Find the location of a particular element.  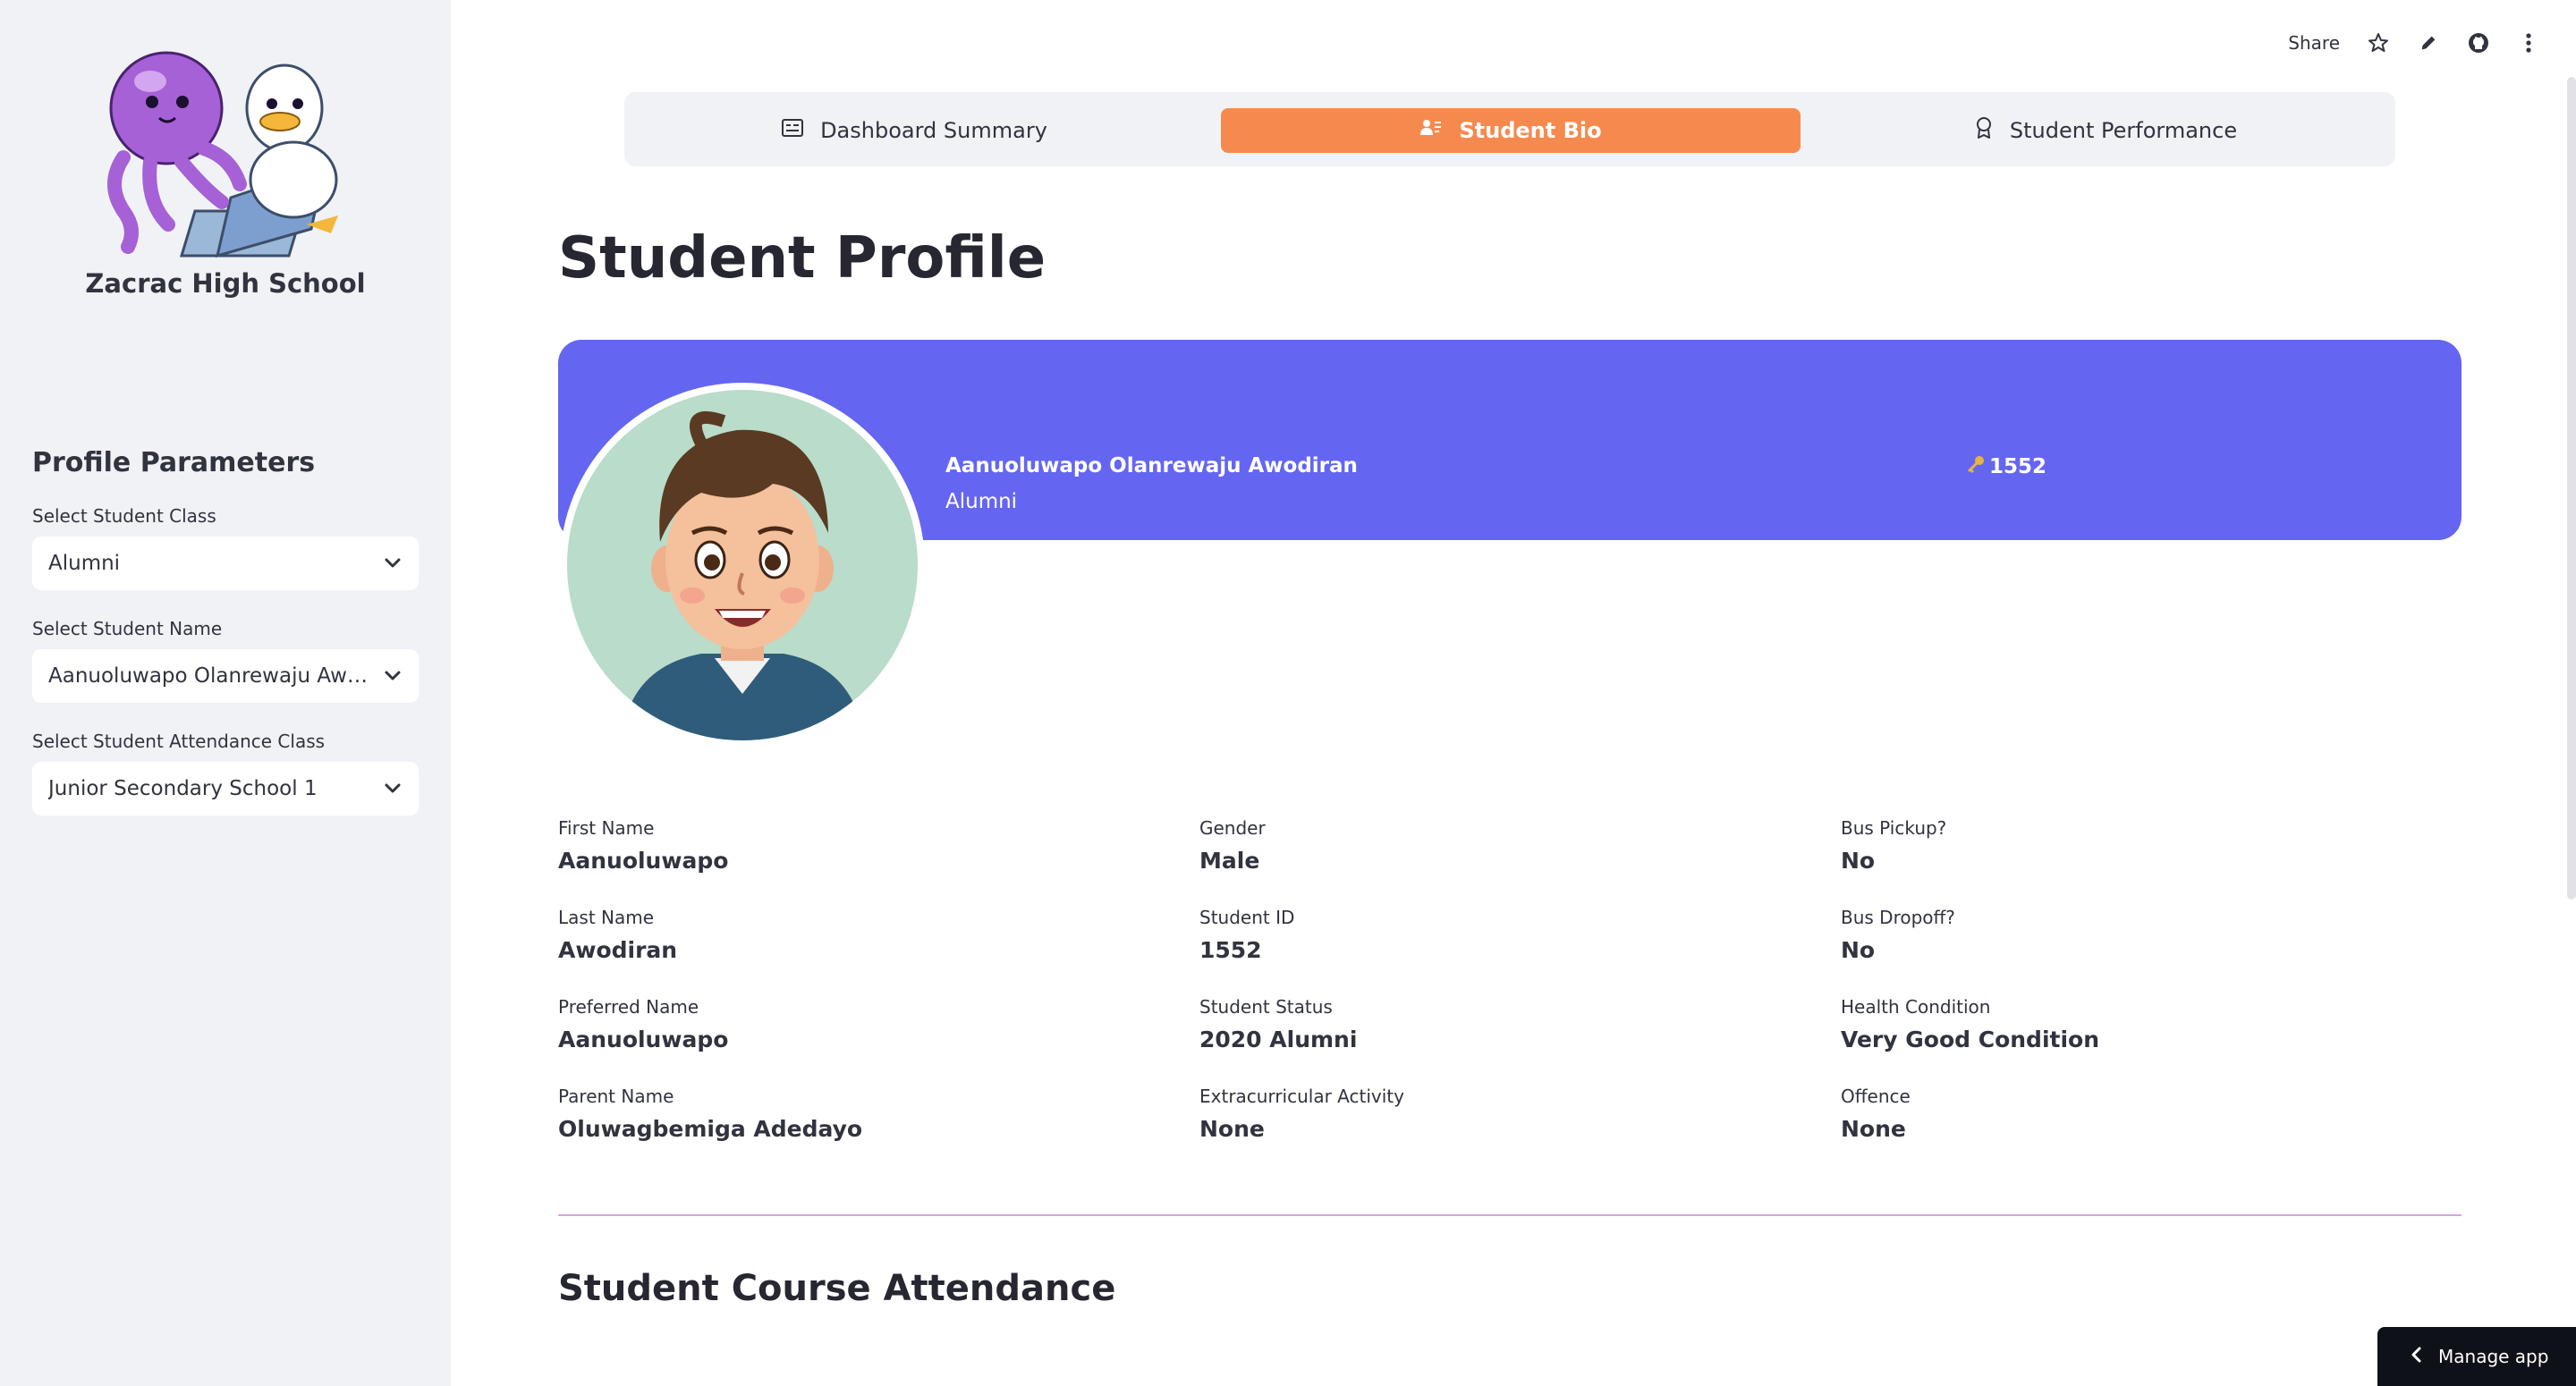

manage-app-button: Manage app is located at coordinates (2476, 1356).